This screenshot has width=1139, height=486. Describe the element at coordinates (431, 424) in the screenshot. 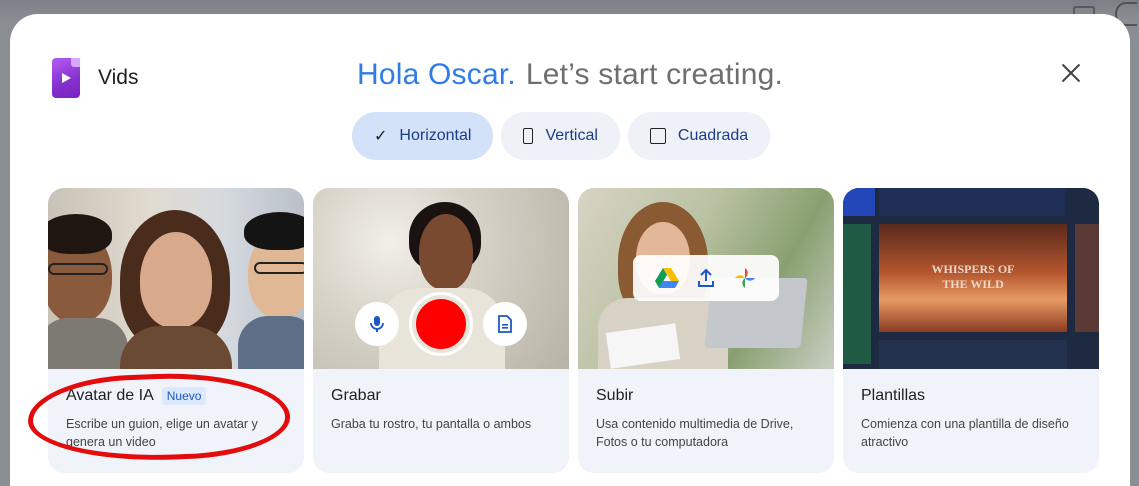

I see `card-description: Graba tu rostro, tu pantalla o ambos` at that location.